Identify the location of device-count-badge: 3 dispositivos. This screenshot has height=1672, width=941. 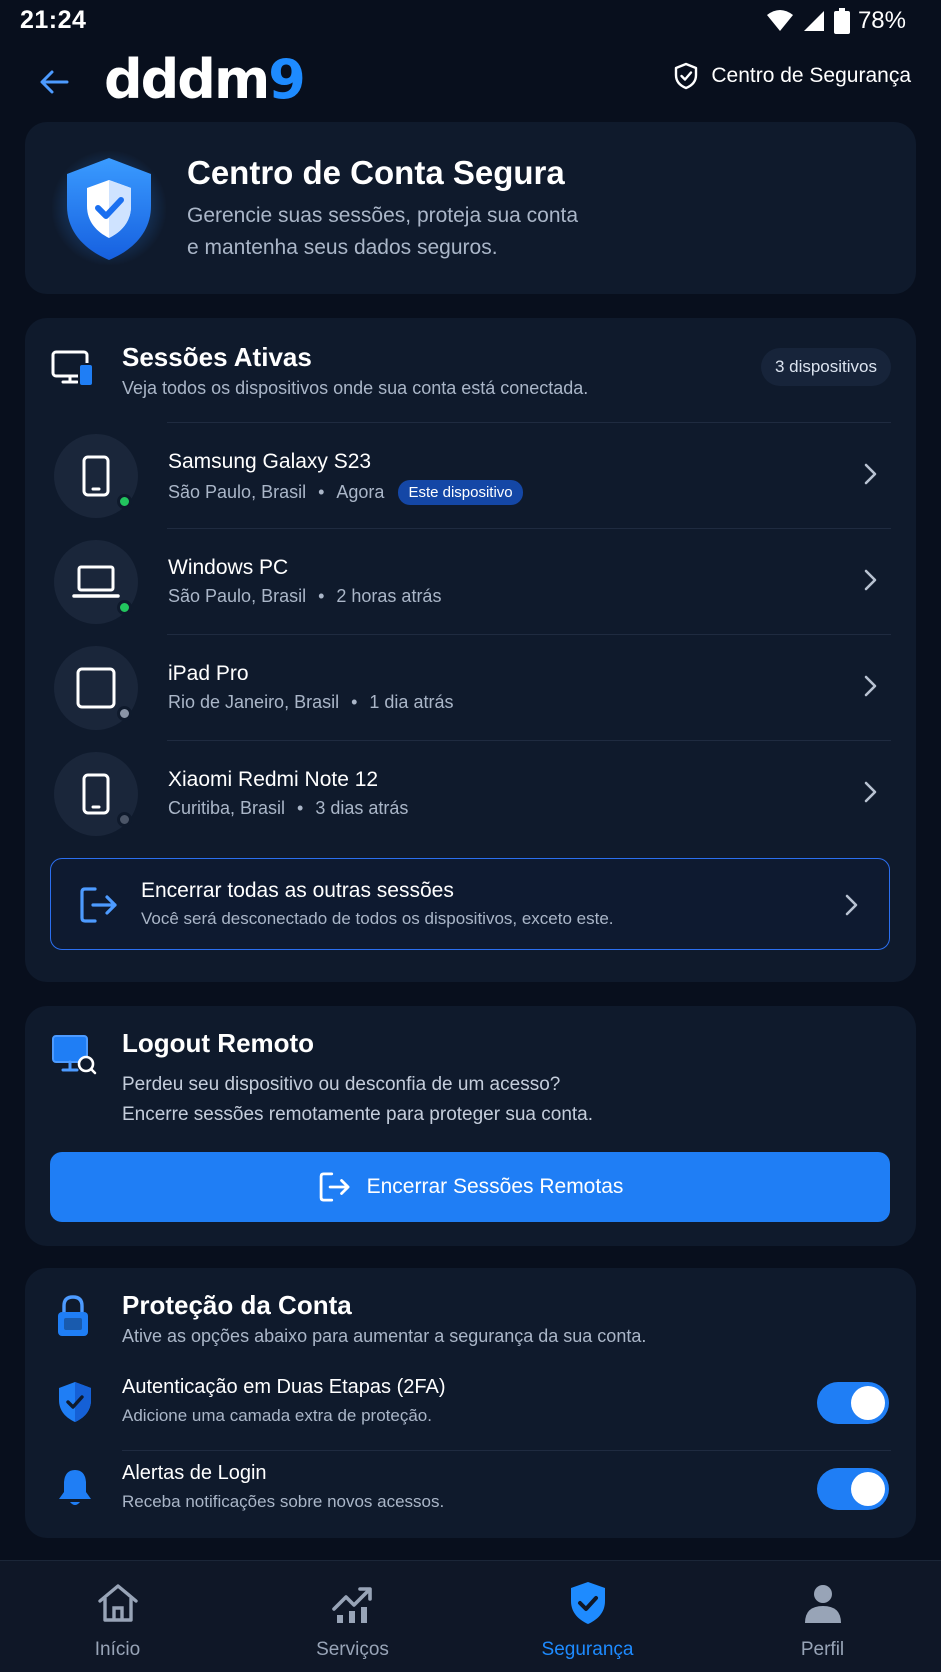
(825, 367).